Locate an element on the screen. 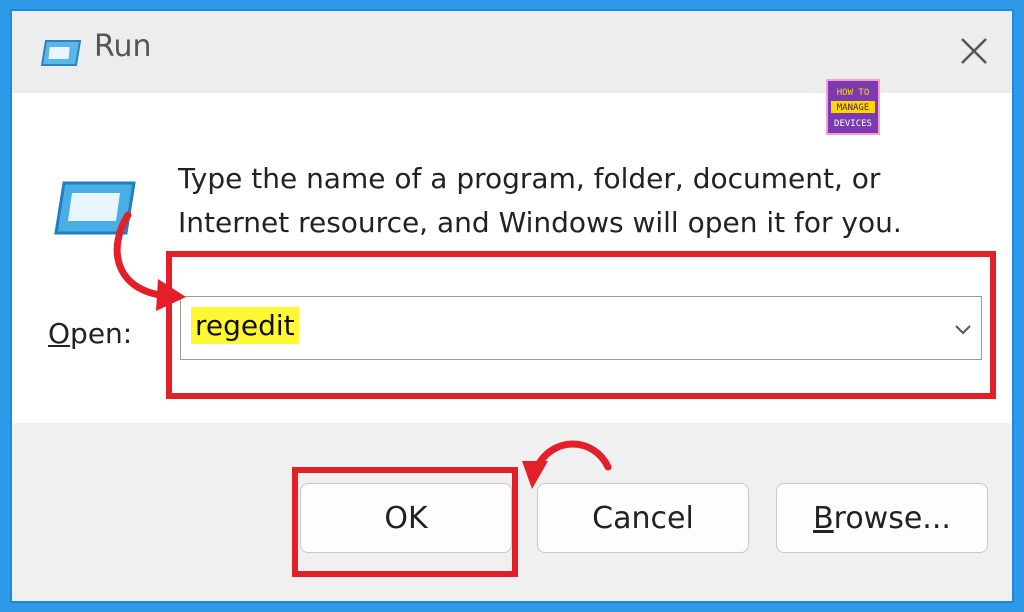 The height and width of the screenshot is (612, 1024). cancel-button: Cancel is located at coordinates (643, 518).